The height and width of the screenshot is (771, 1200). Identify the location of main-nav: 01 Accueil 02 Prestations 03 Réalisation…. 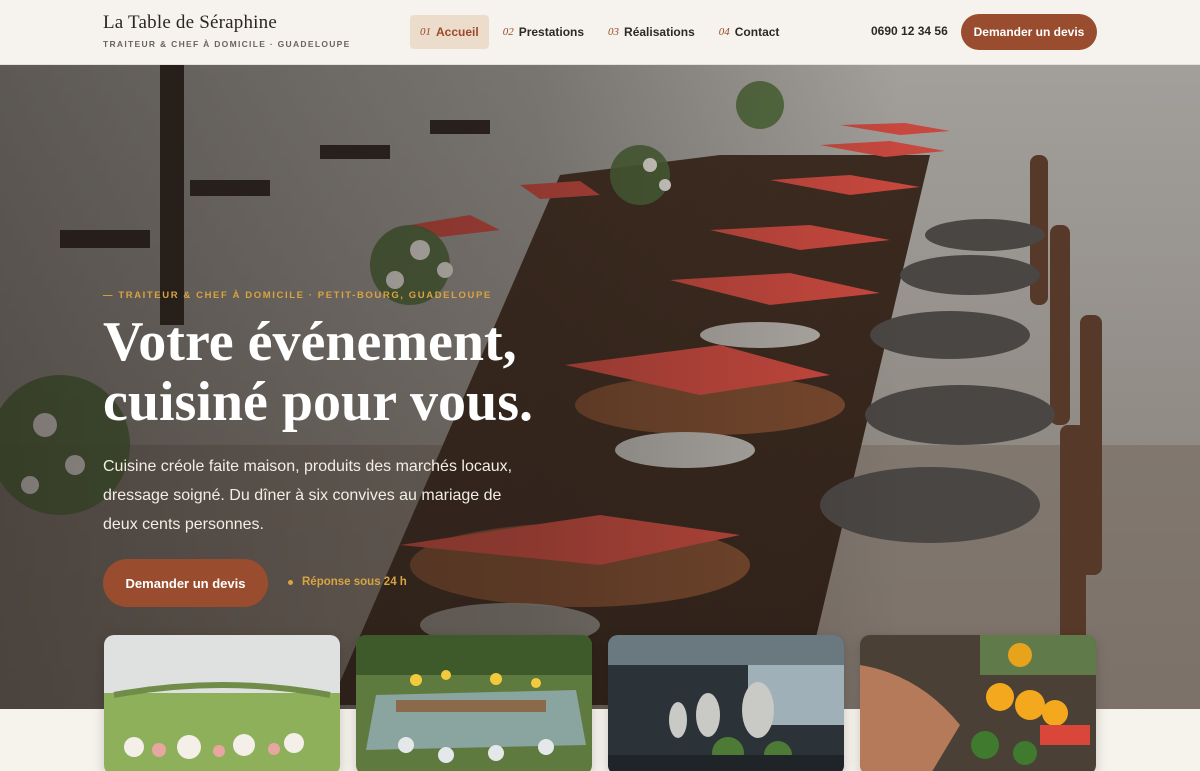
(599, 32).